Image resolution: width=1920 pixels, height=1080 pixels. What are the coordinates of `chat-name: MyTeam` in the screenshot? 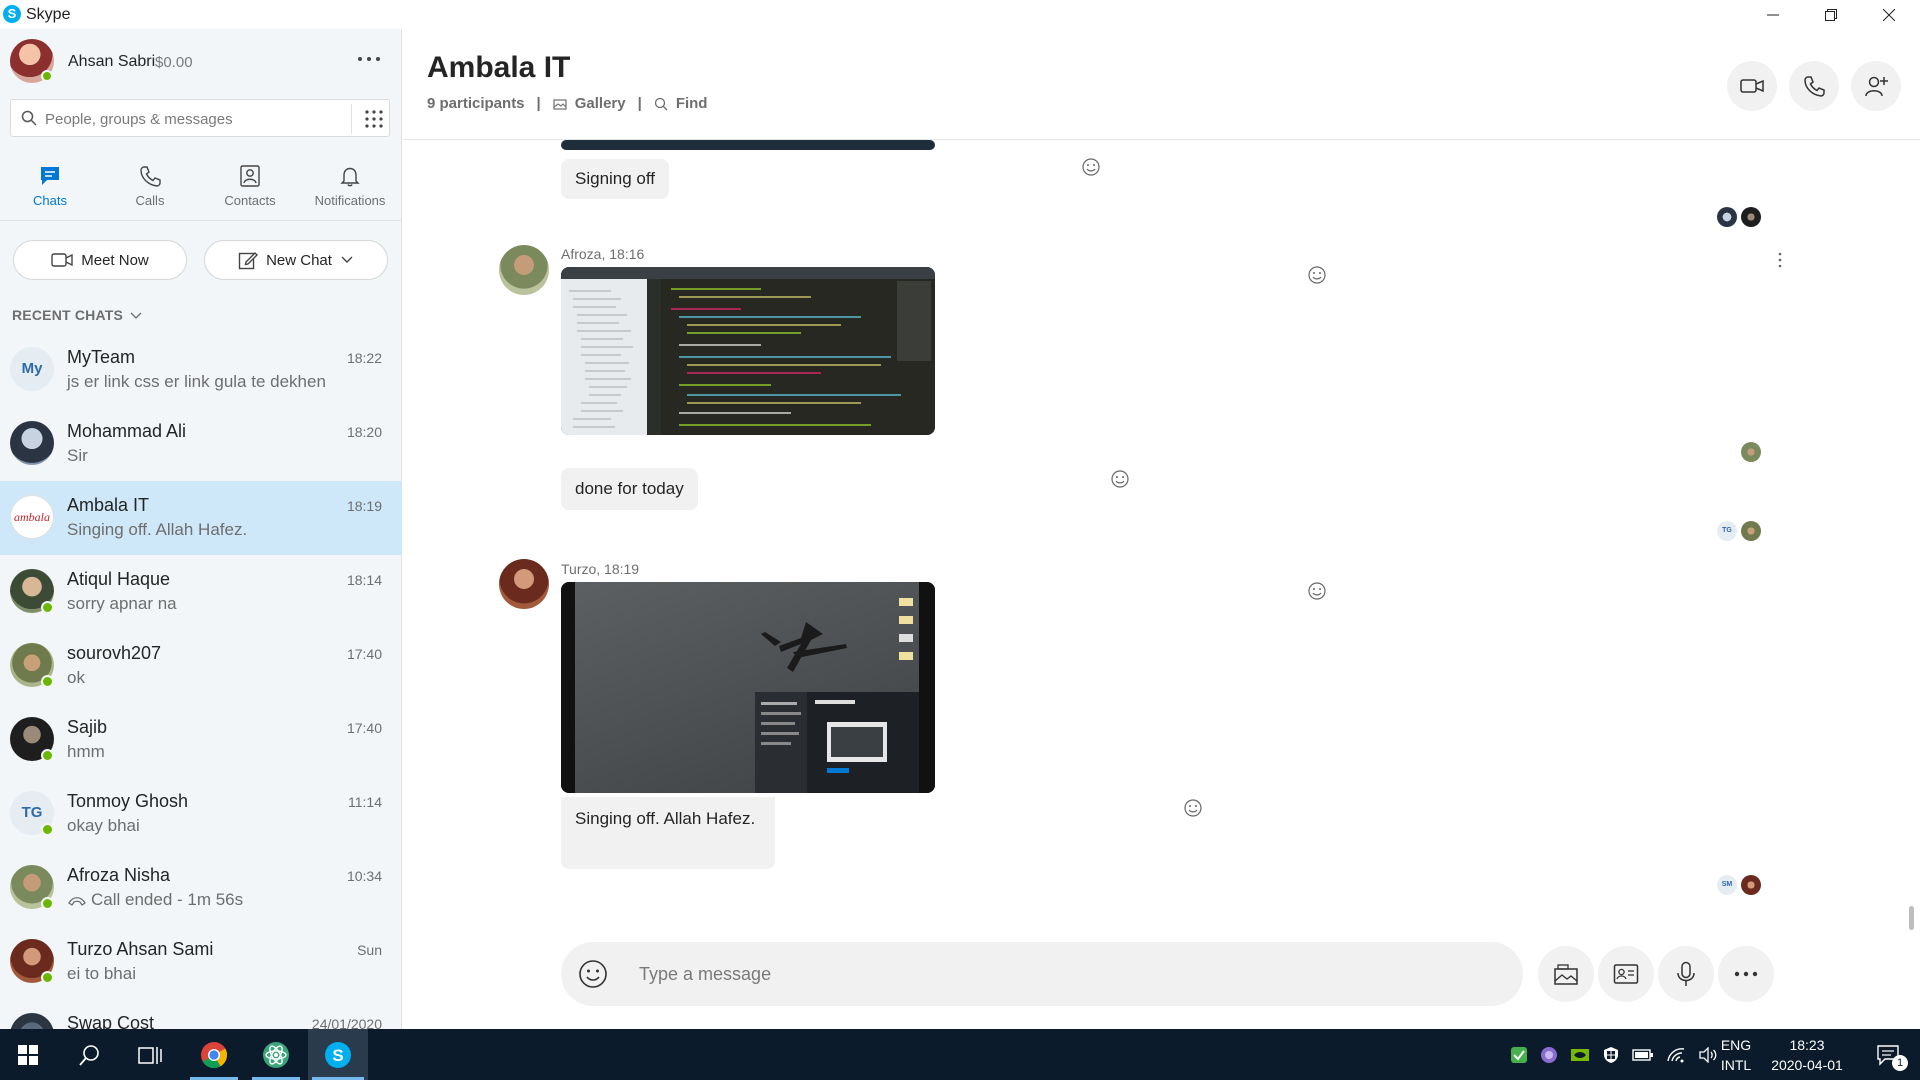 It's located at (101, 357).